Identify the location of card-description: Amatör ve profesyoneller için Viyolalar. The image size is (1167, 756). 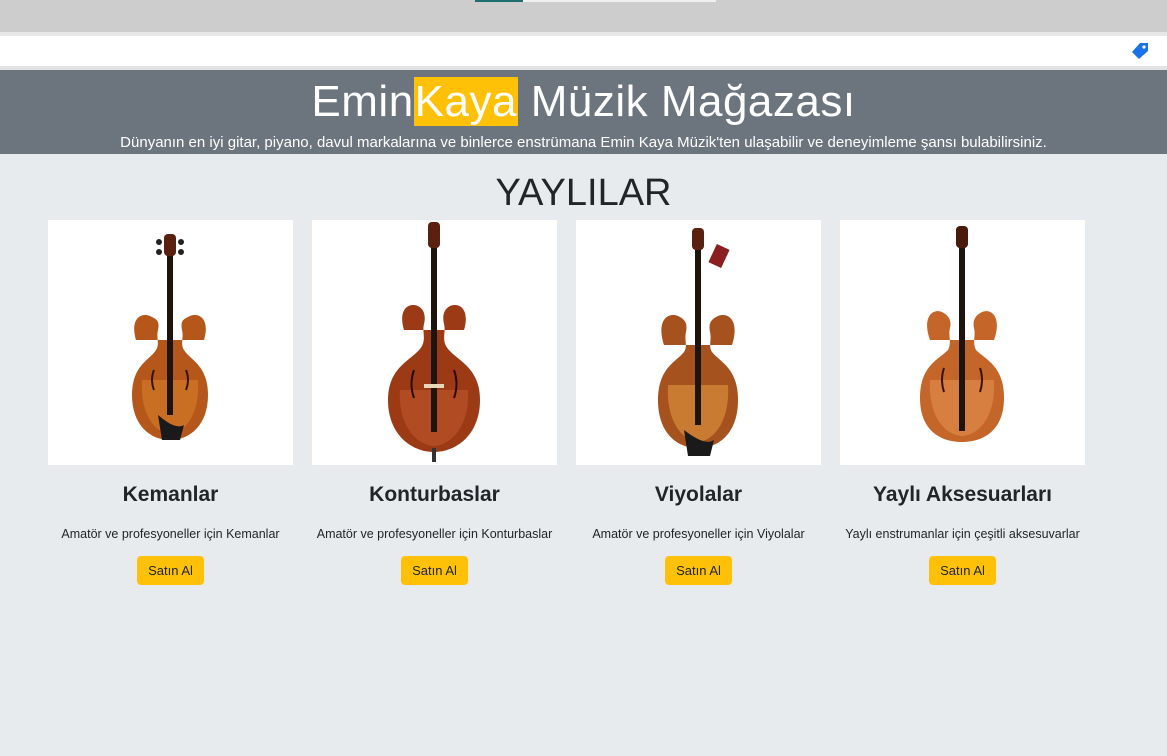
(698, 534).